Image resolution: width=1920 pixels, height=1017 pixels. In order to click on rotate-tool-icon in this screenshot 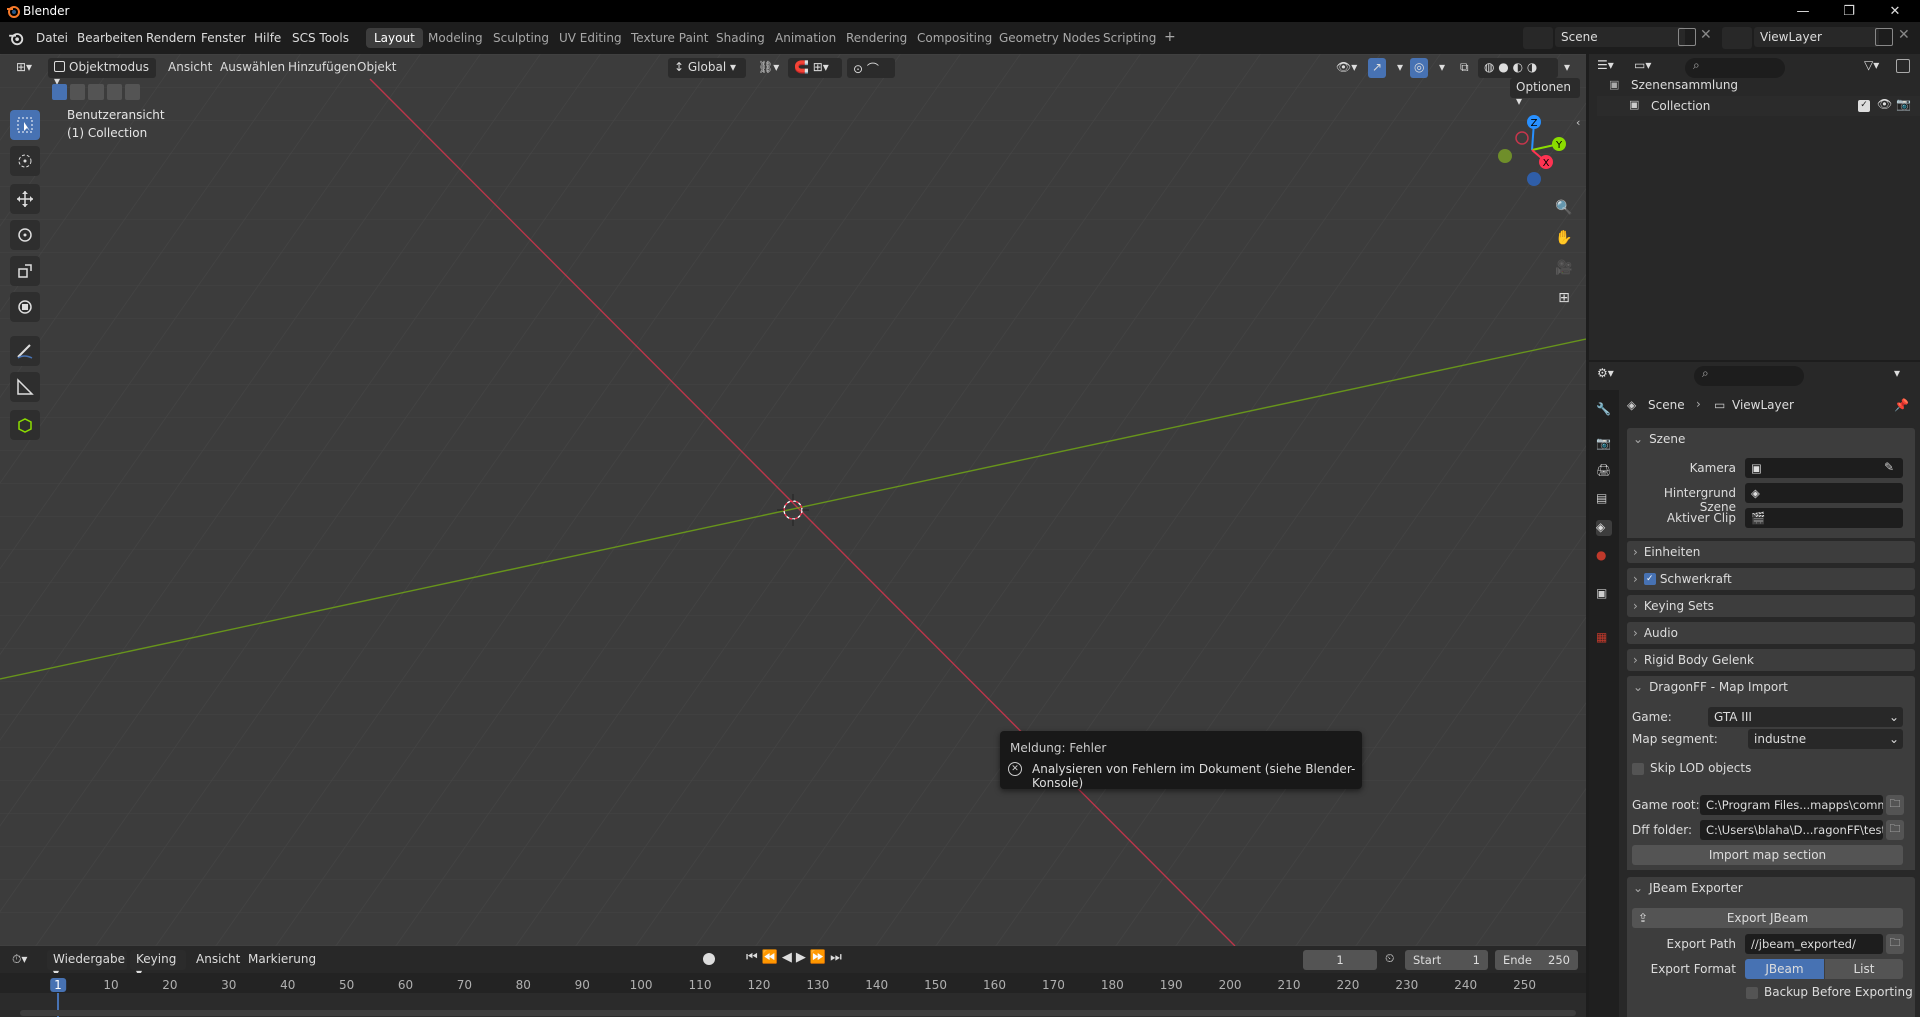, I will do `click(25, 235)`.